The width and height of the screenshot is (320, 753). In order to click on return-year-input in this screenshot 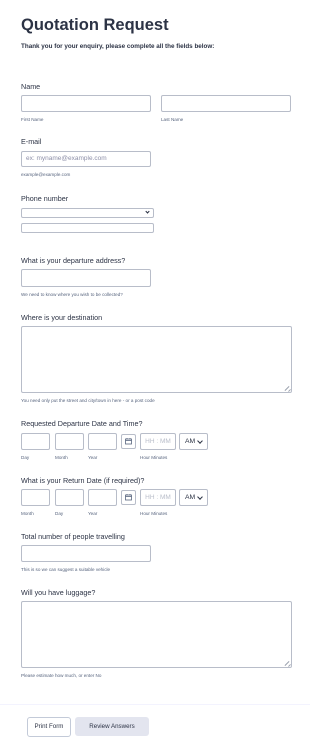, I will do `click(102, 497)`.